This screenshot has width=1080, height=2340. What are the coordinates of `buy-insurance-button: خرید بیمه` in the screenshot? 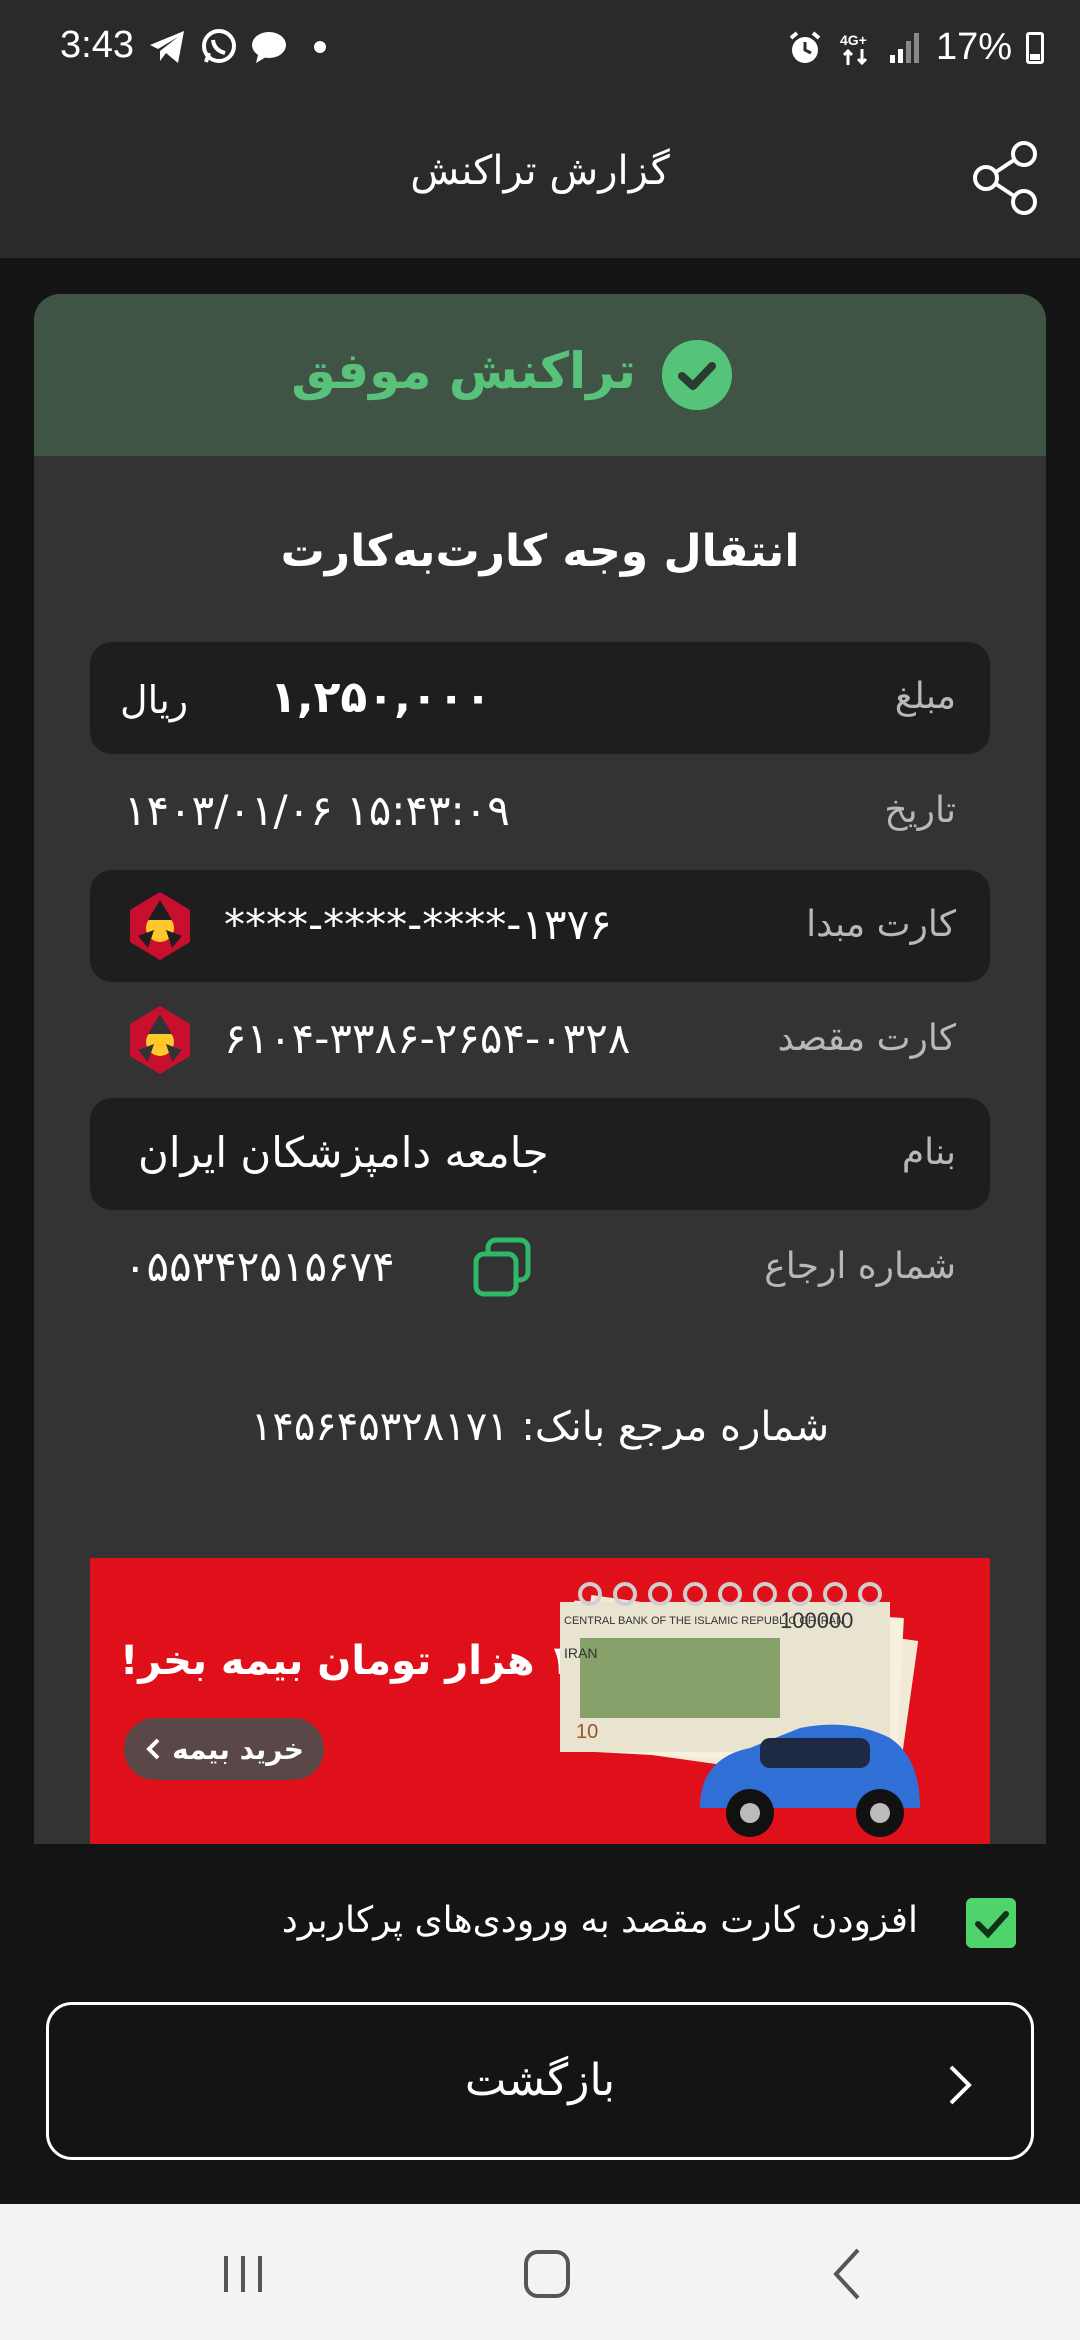 It's located at (224, 1749).